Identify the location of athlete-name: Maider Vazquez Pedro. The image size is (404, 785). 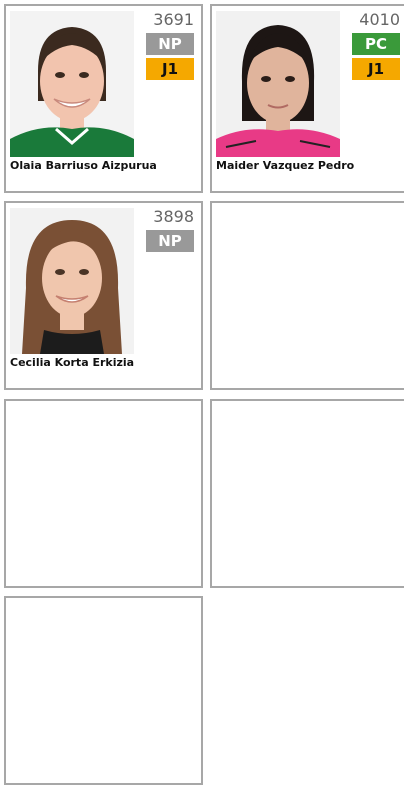
(285, 165).